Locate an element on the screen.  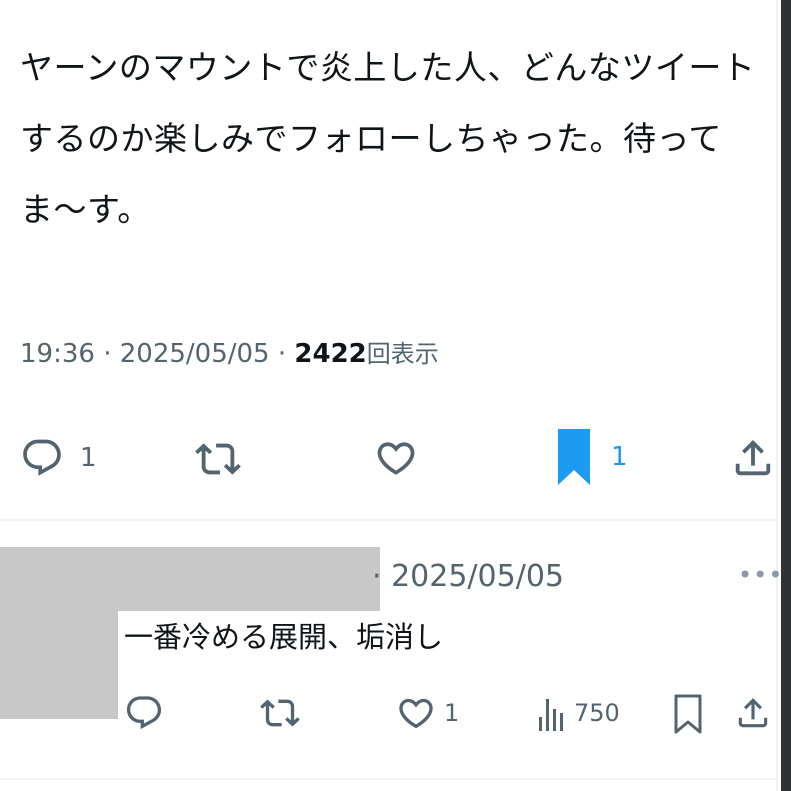
views-icon is located at coordinates (551, 715).